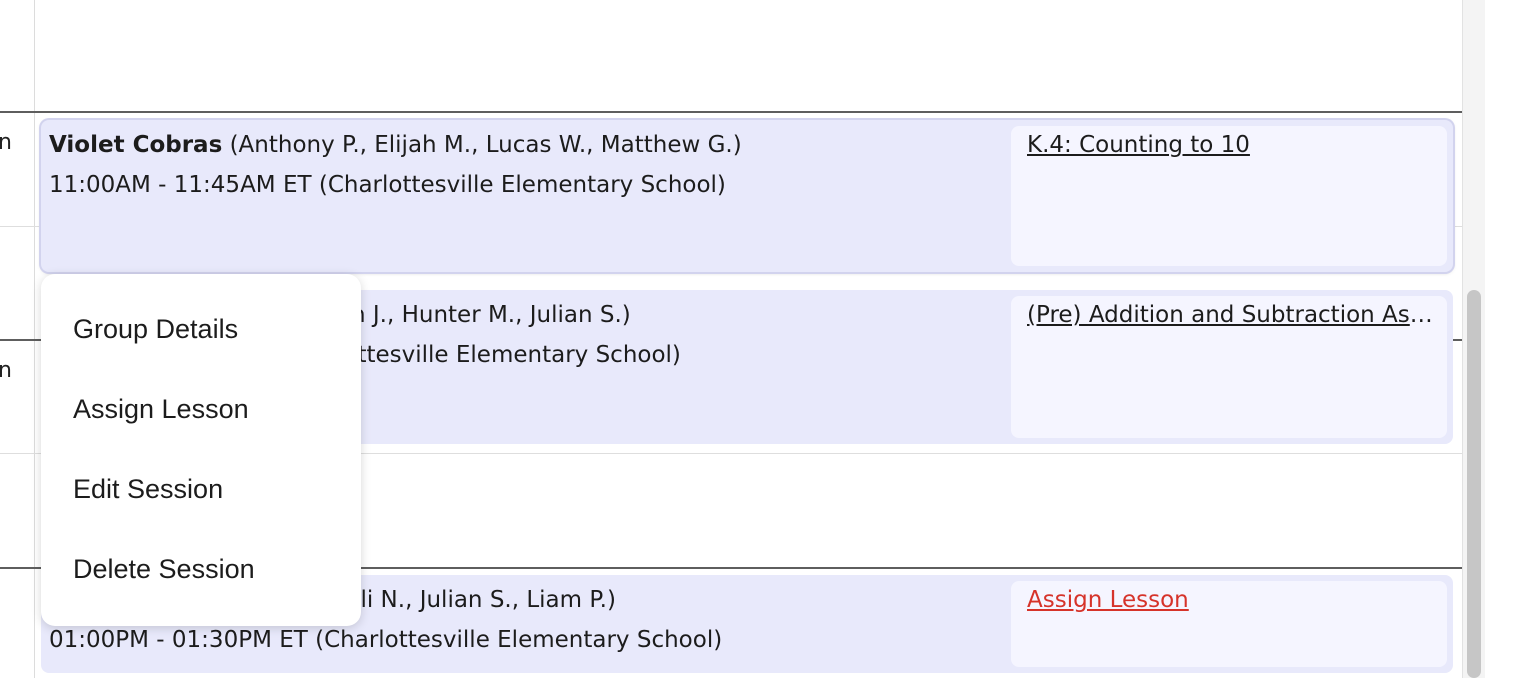 This screenshot has height=678, width=1522. I want to click on menu-item-assign-lesson: Assign Lesson, so click(201, 416).